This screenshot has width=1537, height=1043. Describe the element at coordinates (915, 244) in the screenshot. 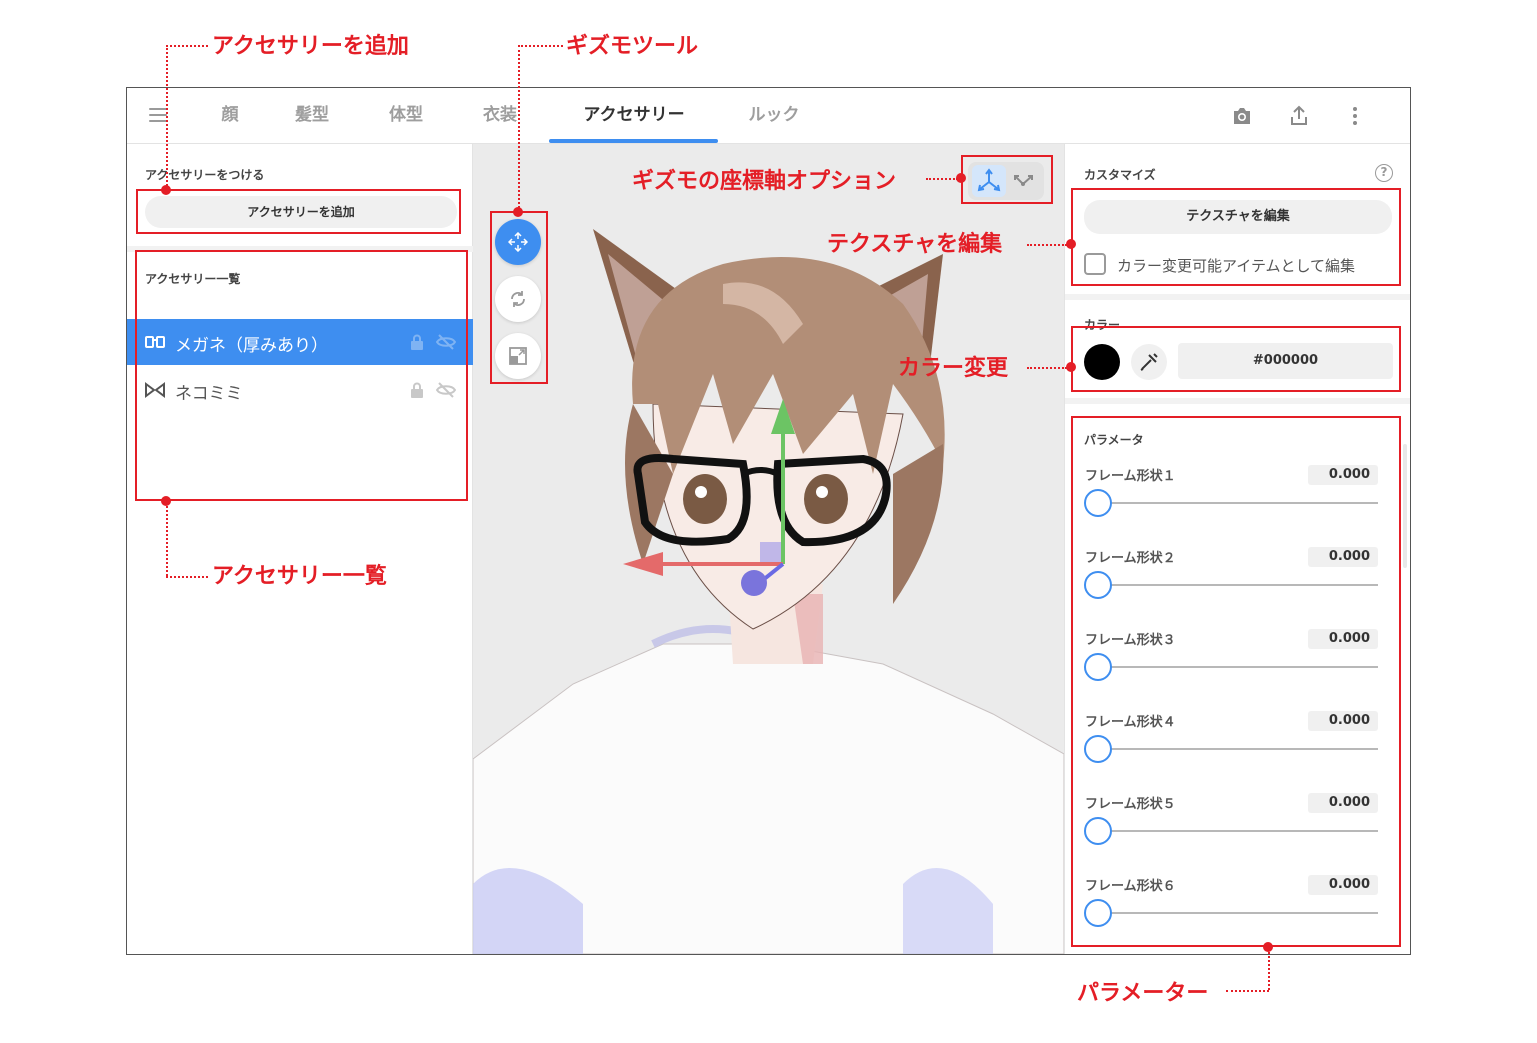

I see `annotation-edit-texture: テクスチャを編集` at that location.